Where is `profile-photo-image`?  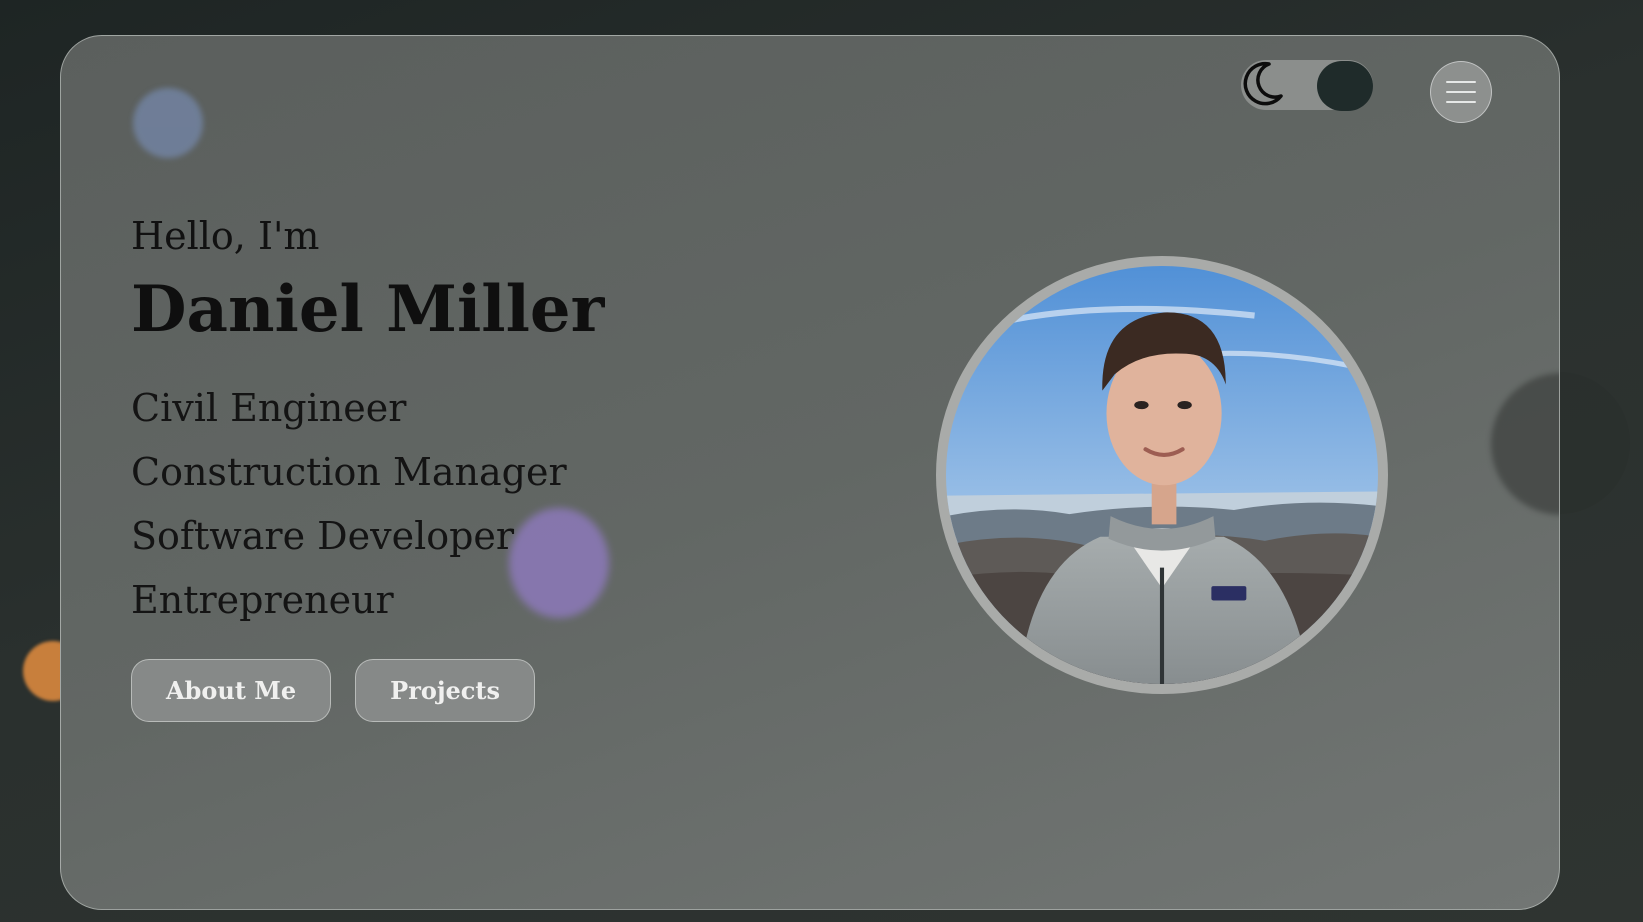
profile-photo-image is located at coordinates (1162, 475).